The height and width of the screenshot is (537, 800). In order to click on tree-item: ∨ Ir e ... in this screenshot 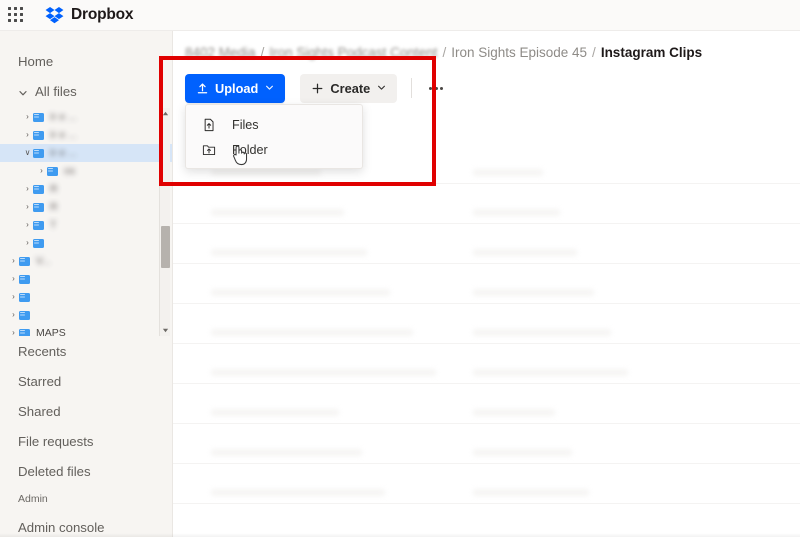, I will do `click(86, 153)`.